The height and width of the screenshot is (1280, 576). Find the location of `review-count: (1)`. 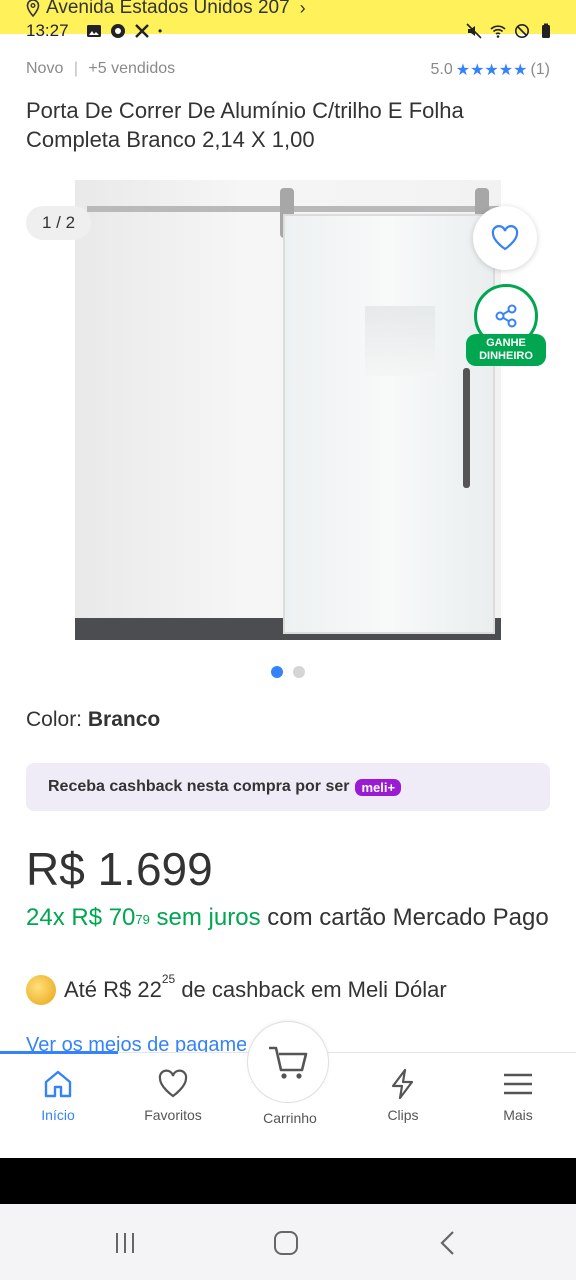

review-count: (1) is located at coordinates (540, 69).